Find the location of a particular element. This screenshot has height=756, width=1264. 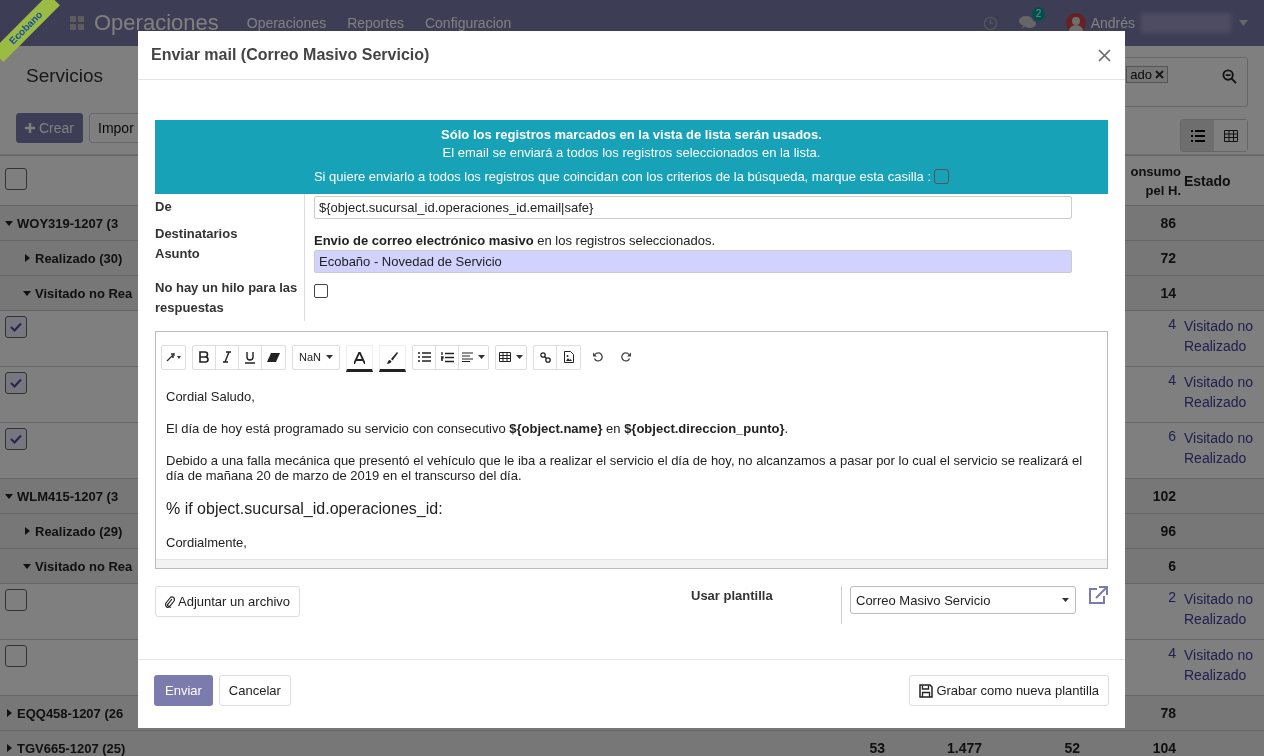

menu-item: Reportes is located at coordinates (375, 23).